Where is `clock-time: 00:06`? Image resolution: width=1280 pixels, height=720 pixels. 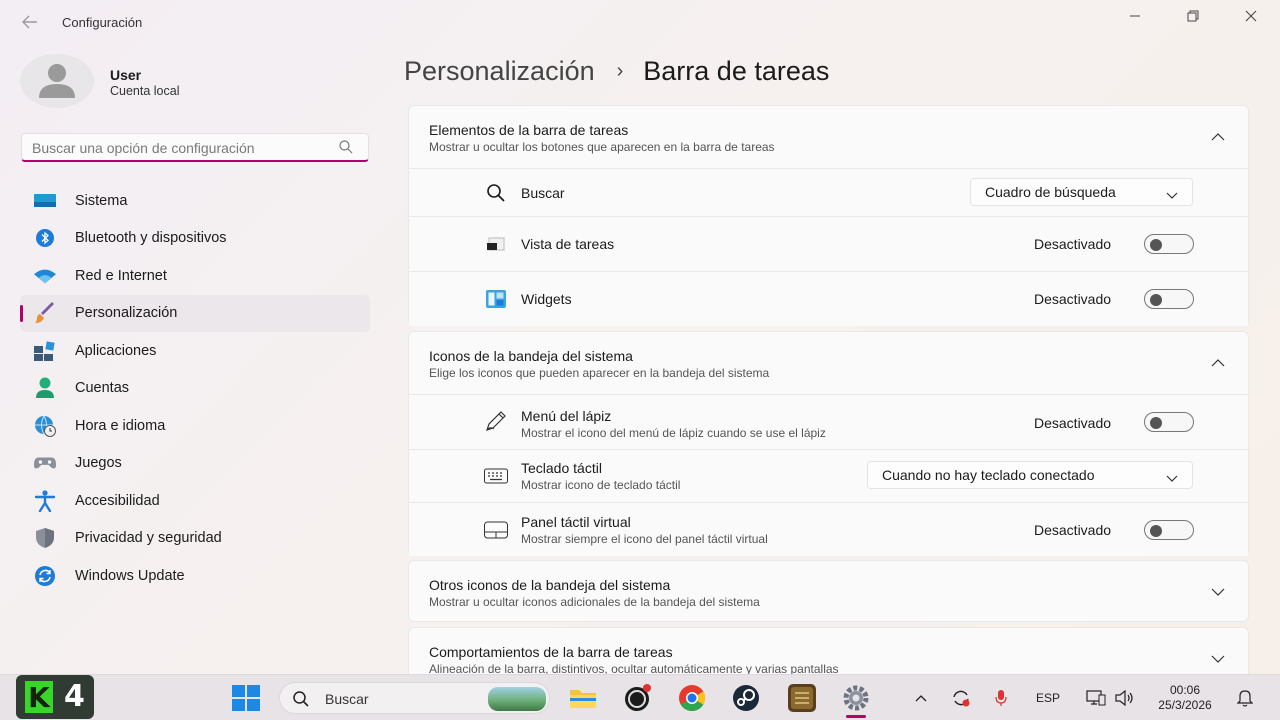
clock-time: 00:06 is located at coordinates (1185, 690).